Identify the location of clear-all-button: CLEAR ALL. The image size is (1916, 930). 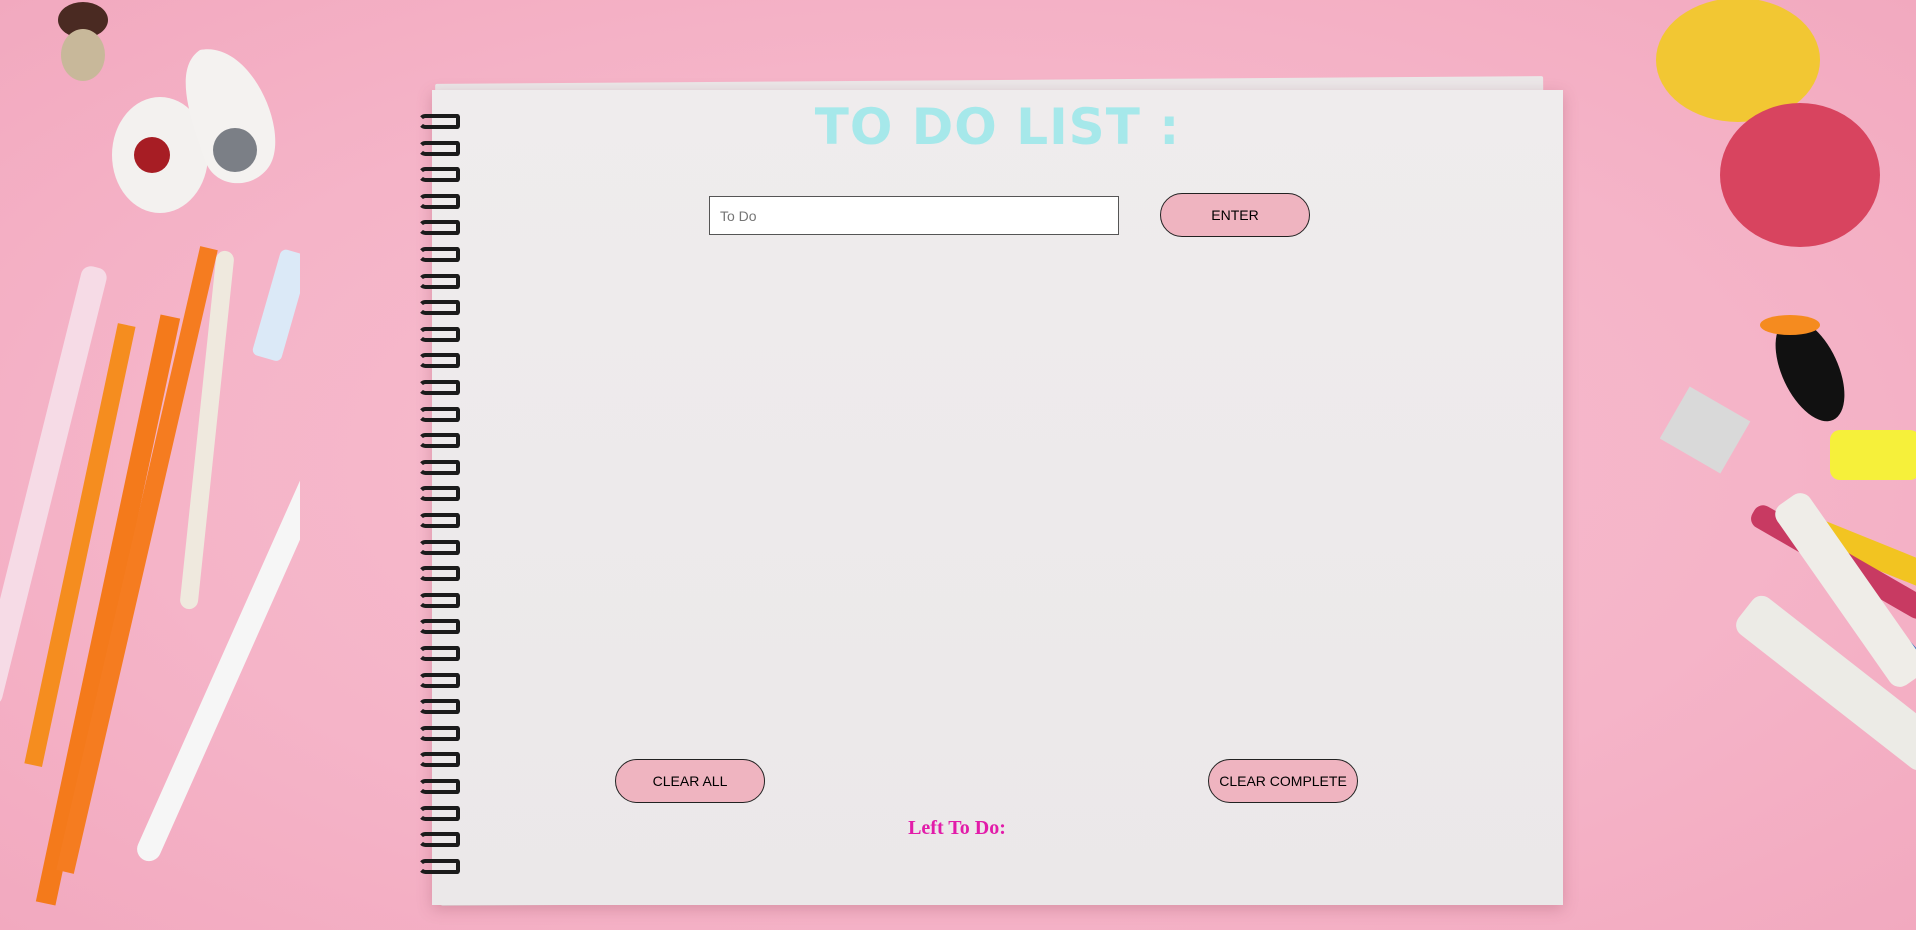
(690, 781).